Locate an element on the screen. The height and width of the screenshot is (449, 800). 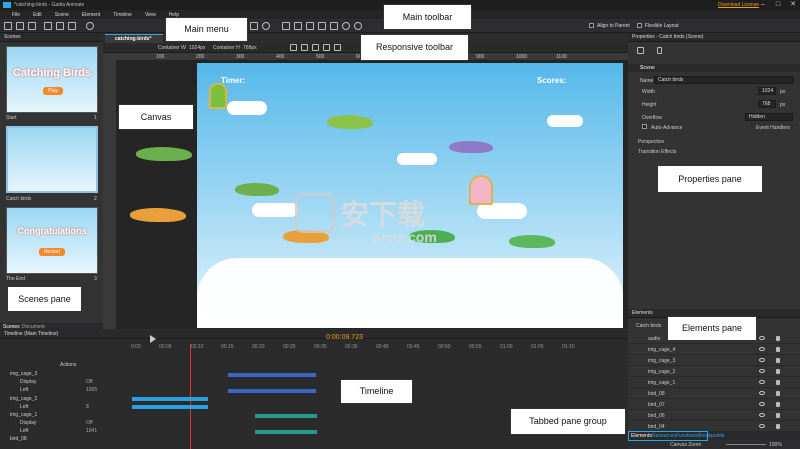
event-handlers-link: Event Handlers is located at coordinates (773, 128).